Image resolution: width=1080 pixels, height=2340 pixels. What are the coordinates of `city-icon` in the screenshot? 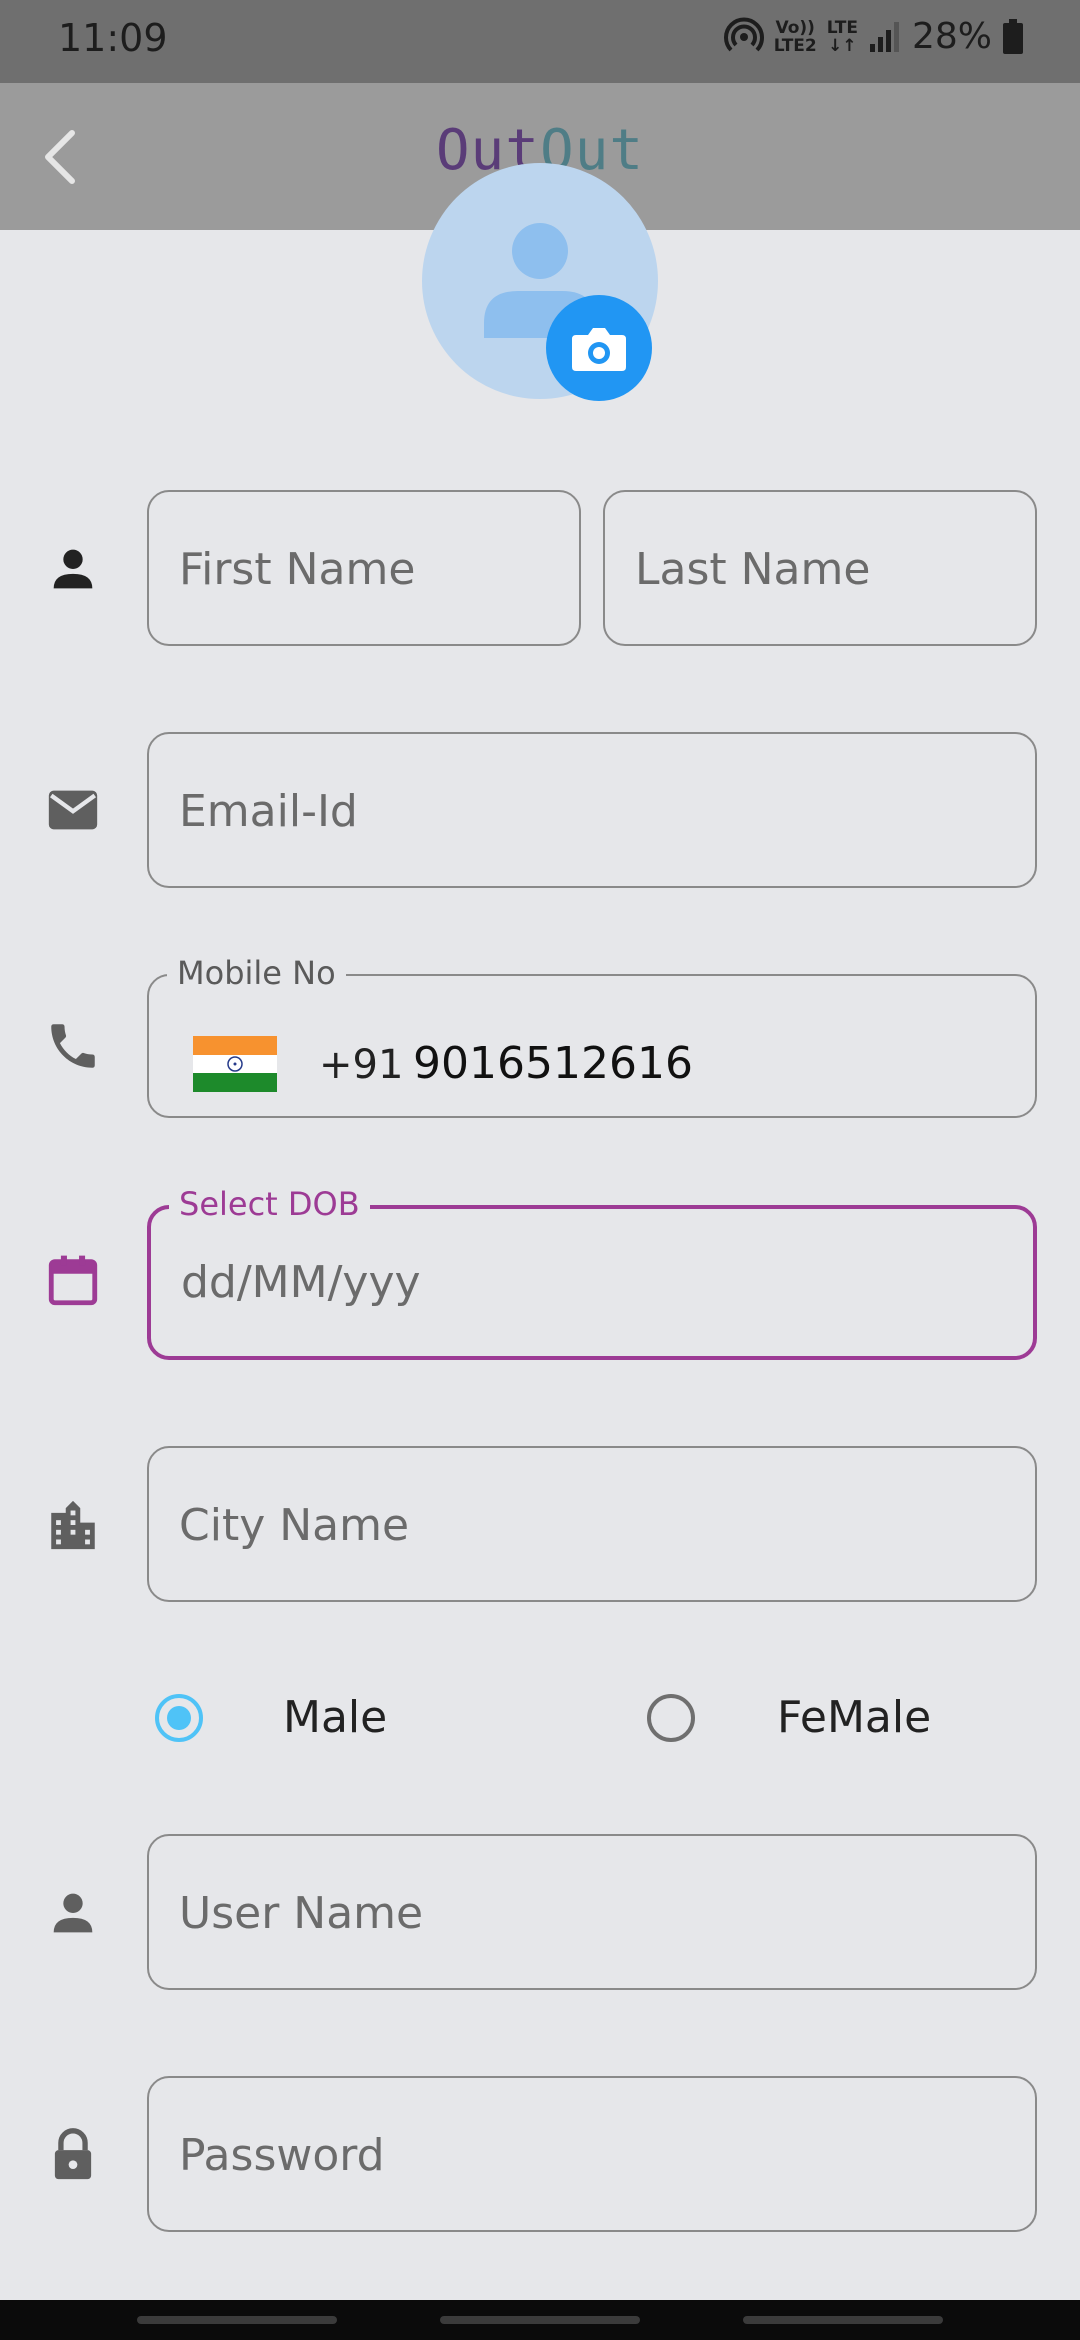 It's located at (73, 1525).